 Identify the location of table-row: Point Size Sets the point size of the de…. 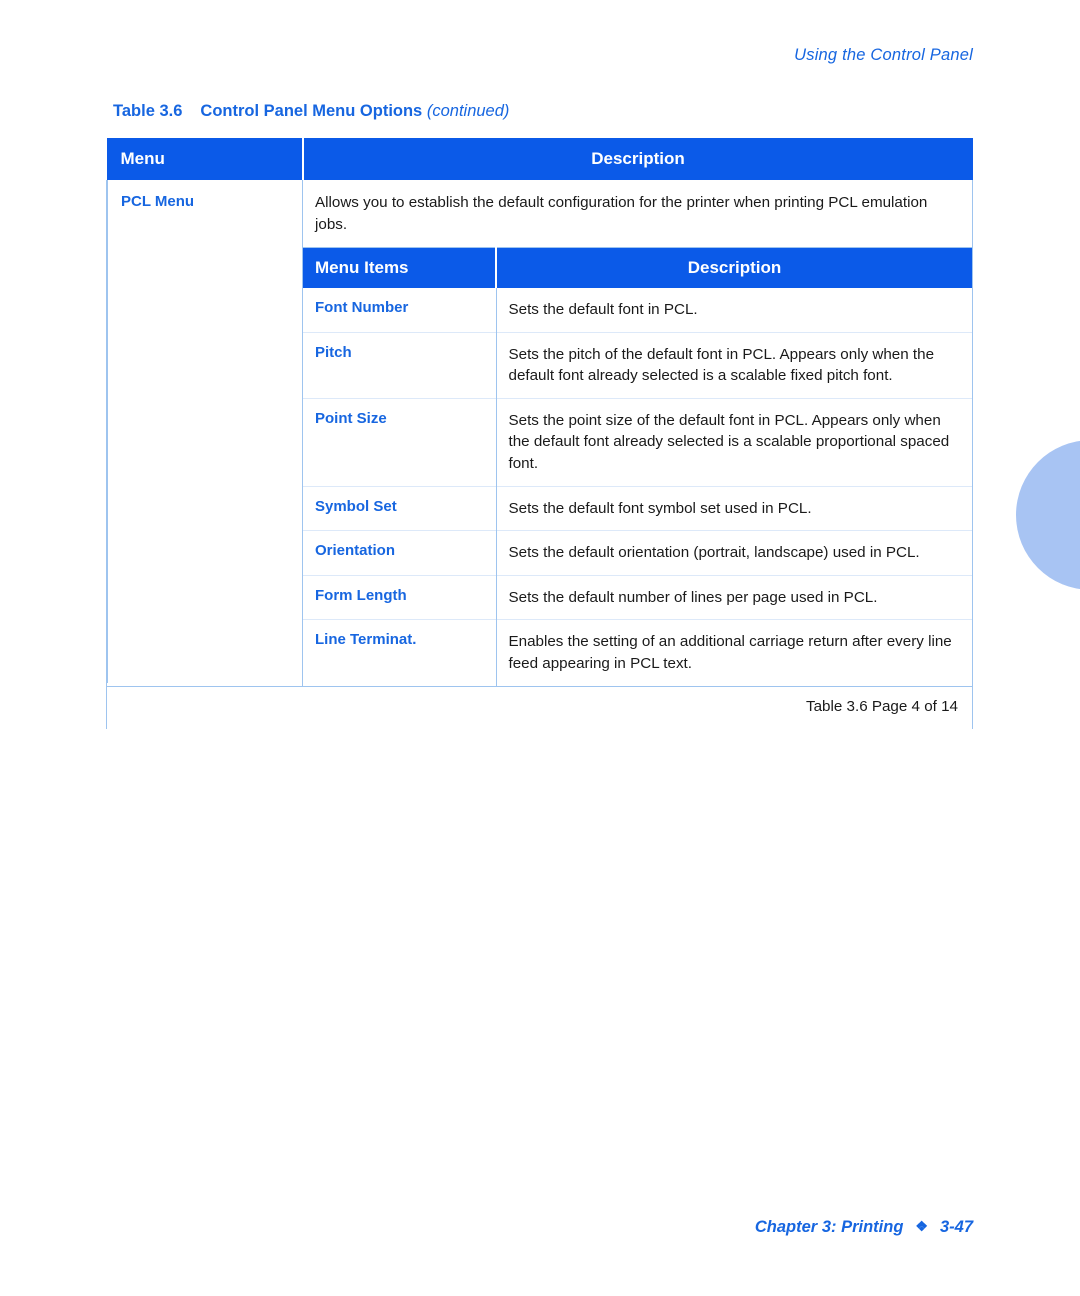
(637, 442).